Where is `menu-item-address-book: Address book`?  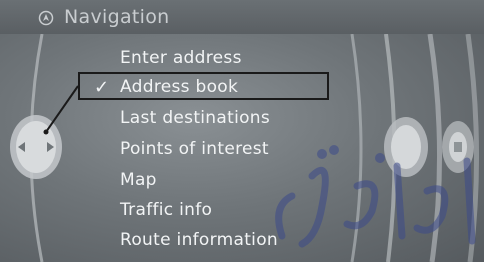
menu-item-address-book: Address book is located at coordinates (179, 87).